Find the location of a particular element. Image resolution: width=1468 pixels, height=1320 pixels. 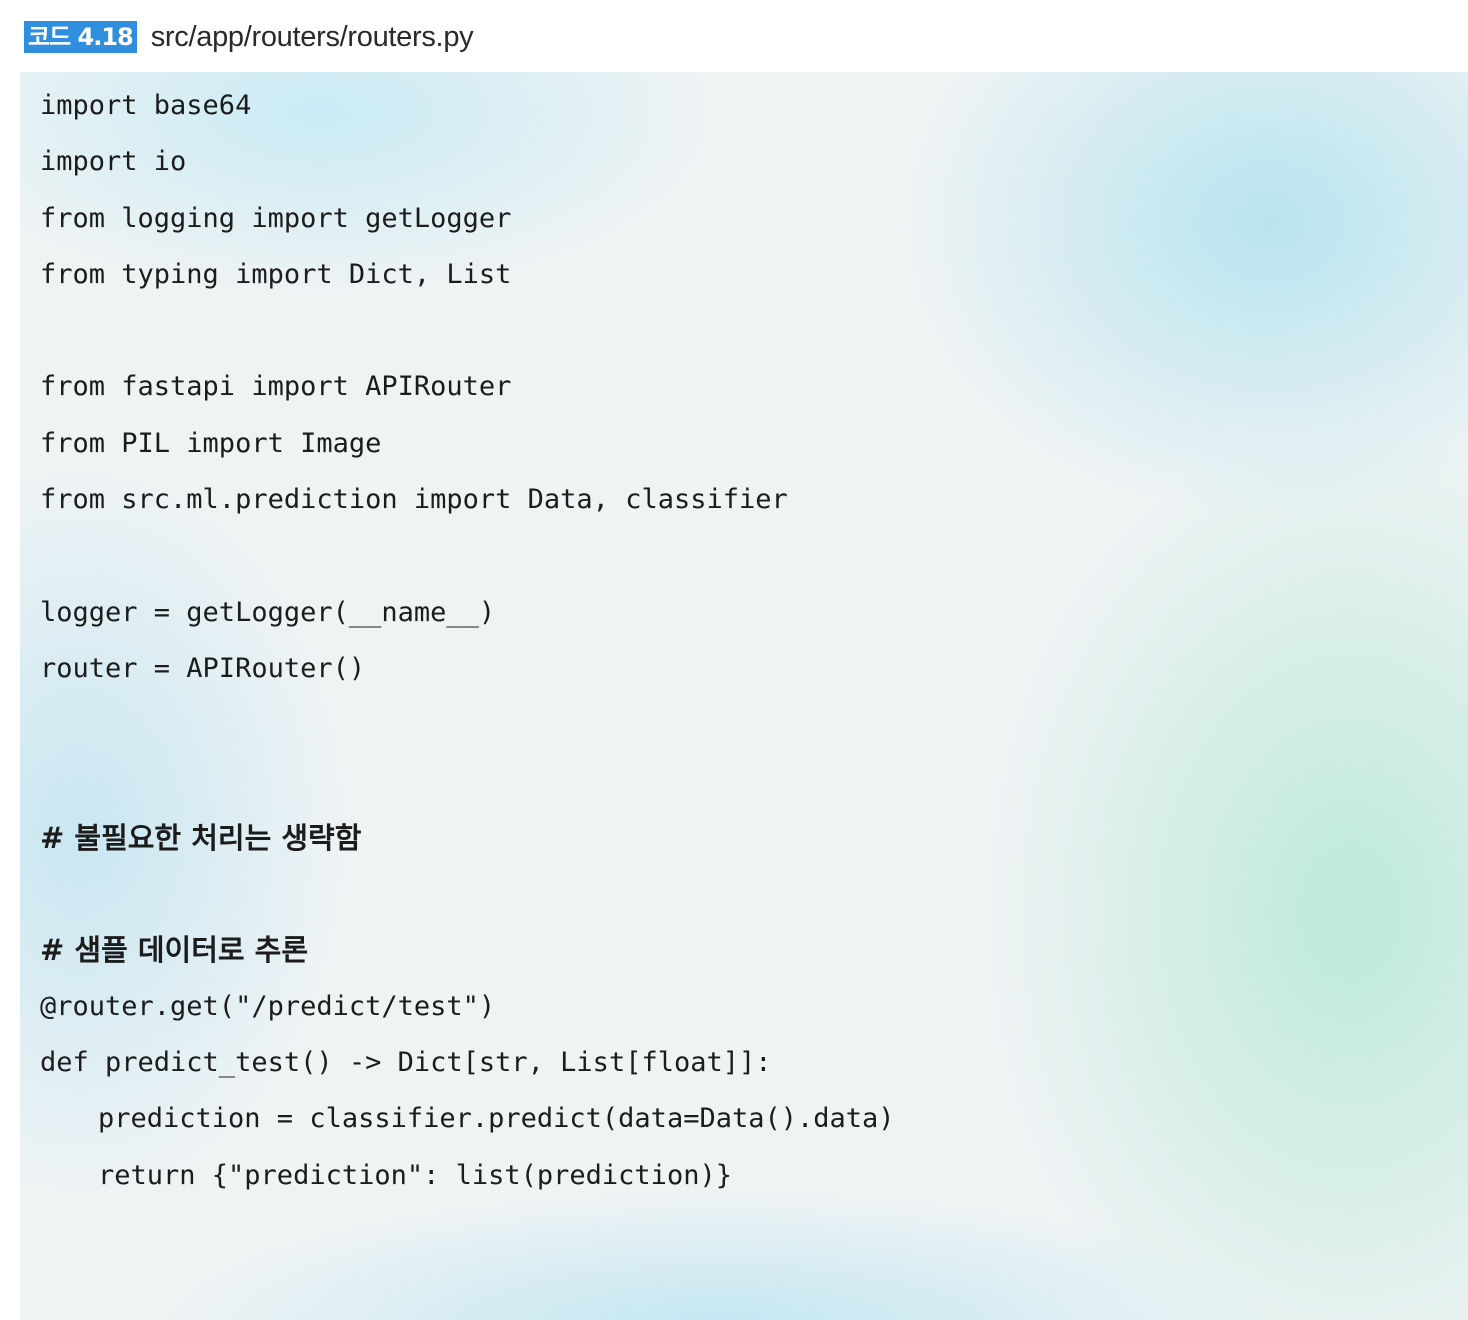

code-line: import base64 is located at coordinates (146, 105).